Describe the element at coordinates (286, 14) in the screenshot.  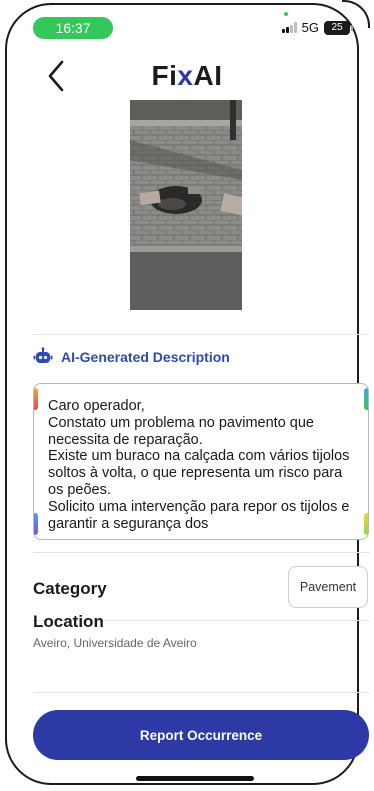
I see `privacy-indicator-dot` at that location.